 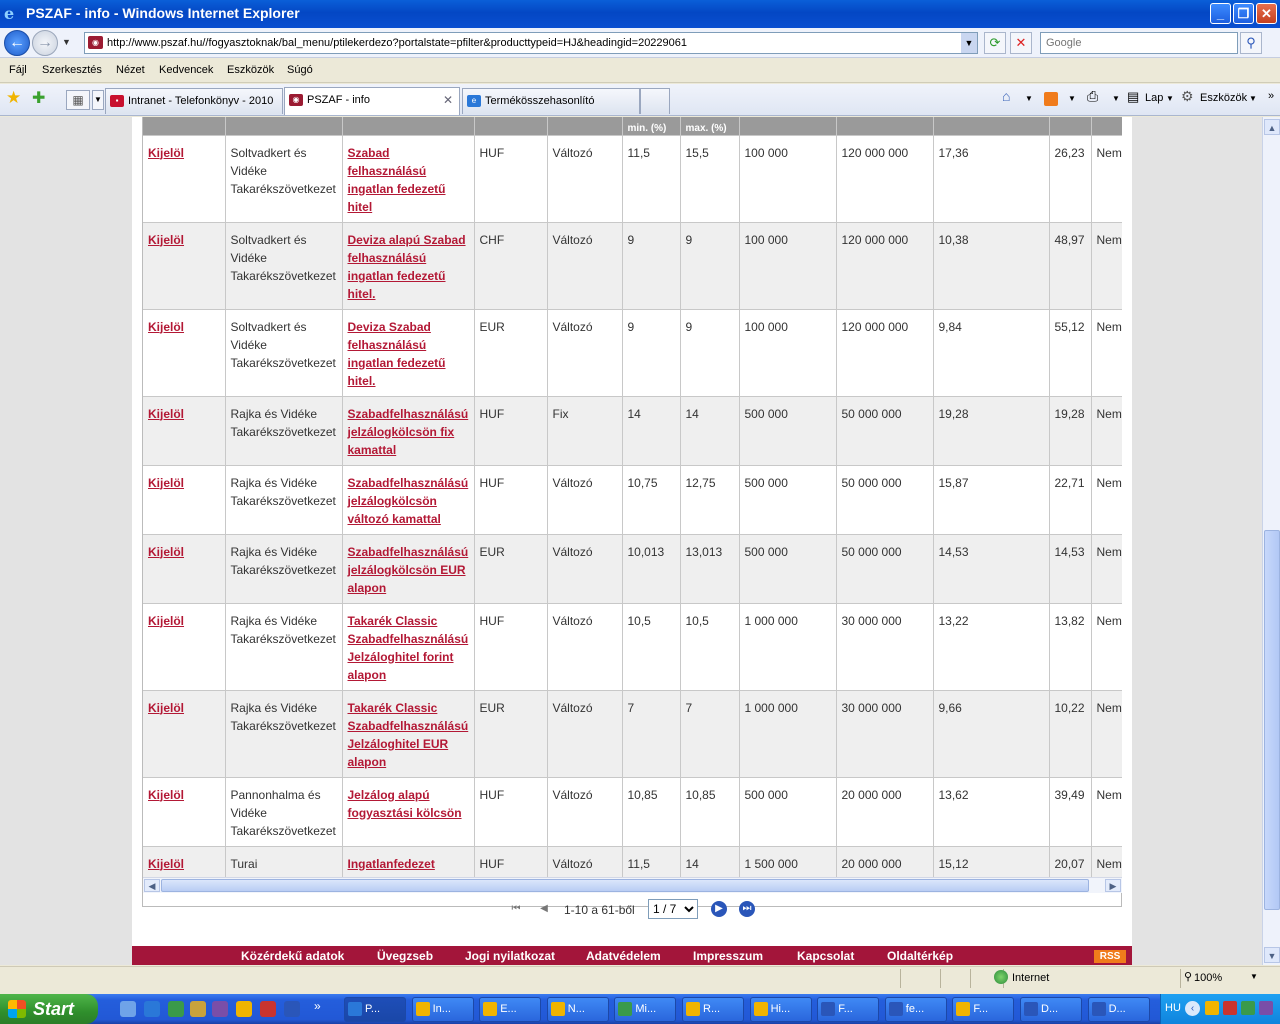 I want to click on footer-link-oldalterkep: Oldaltérkép, so click(x=920, y=956).